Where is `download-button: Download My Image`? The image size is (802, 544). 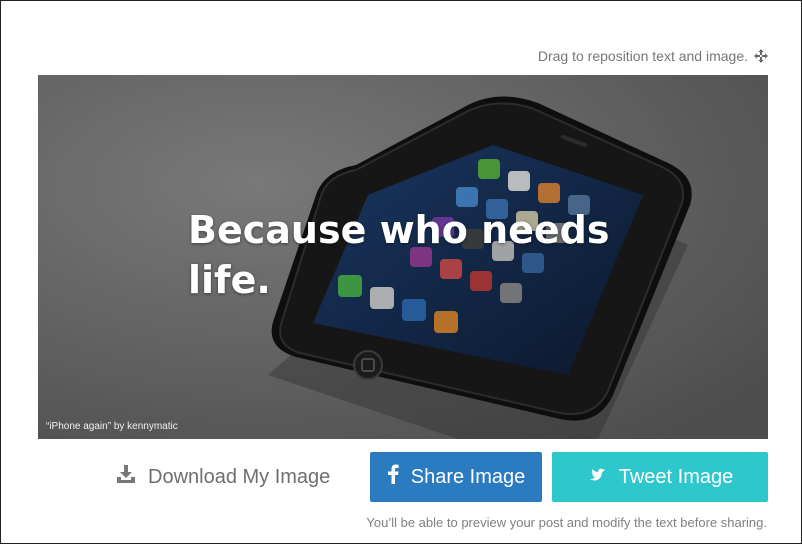
download-button: Download My Image is located at coordinates (223, 477).